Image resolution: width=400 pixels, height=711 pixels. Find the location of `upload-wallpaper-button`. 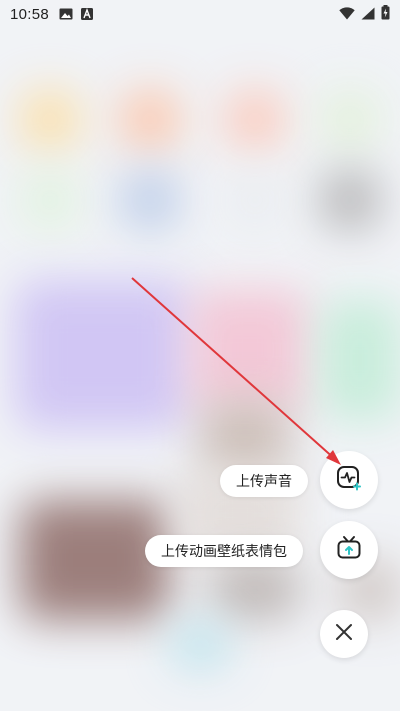

upload-wallpaper-button is located at coordinates (349, 550).